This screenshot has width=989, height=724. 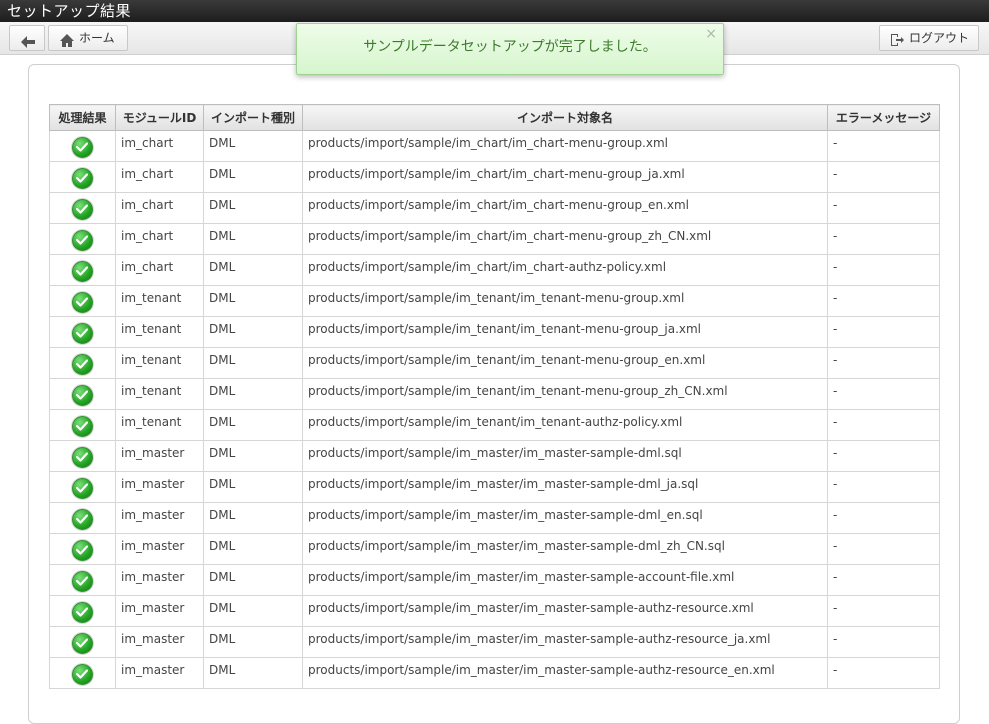 What do you see at coordinates (67, 43) in the screenshot?
I see `home-icon` at bounding box center [67, 43].